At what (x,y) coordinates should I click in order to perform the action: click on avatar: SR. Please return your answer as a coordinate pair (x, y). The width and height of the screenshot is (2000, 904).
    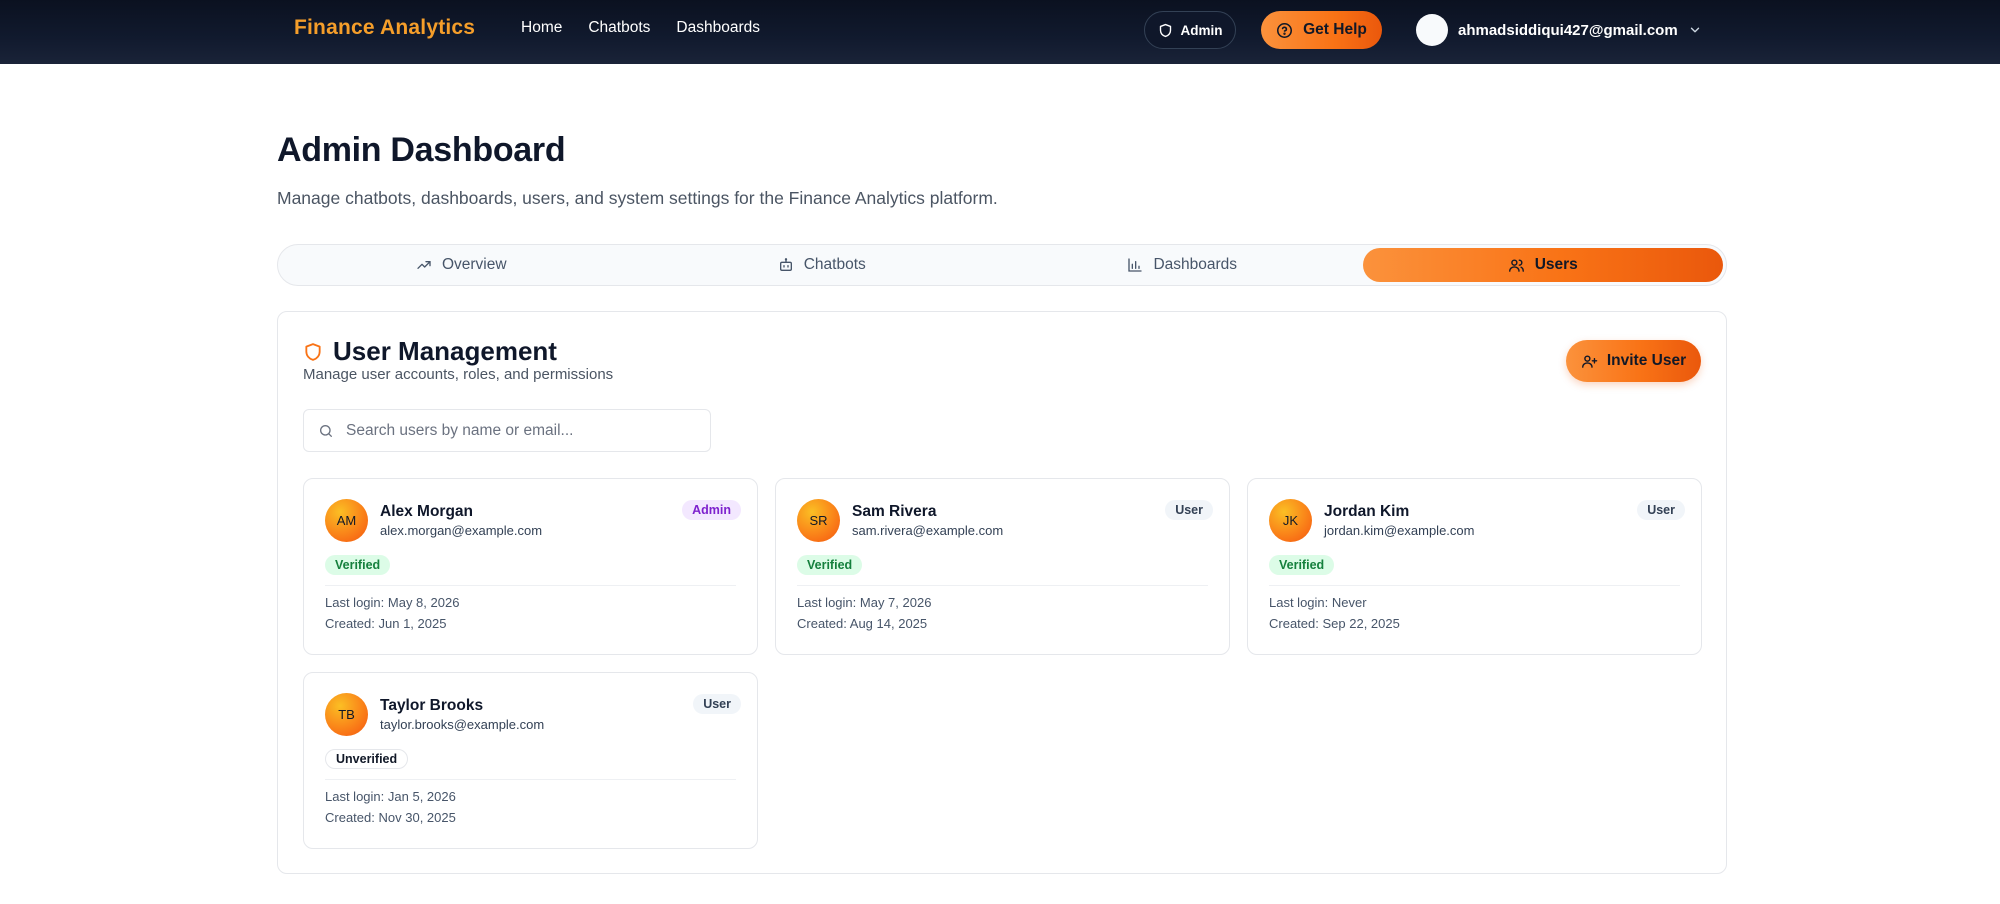
    Looking at the image, I should click on (818, 520).